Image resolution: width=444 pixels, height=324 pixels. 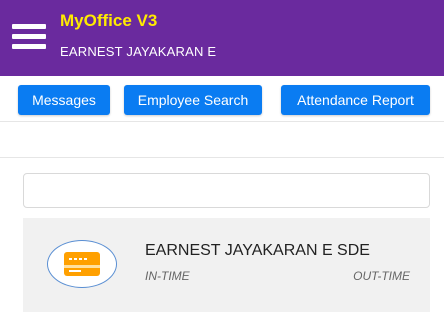 What do you see at coordinates (64, 100) in the screenshot?
I see `messages-button: Messages` at bounding box center [64, 100].